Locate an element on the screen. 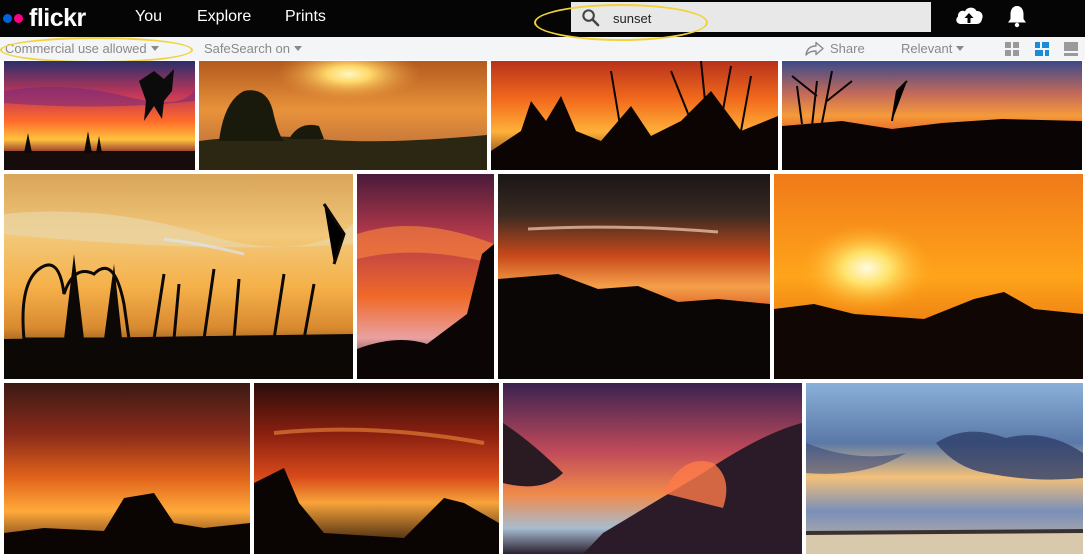 This screenshot has height=554, width=1085. search-input is located at coordinates (763, 18).